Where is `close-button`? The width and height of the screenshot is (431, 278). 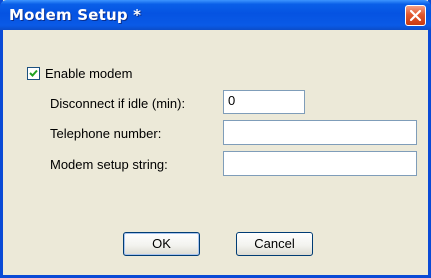
close-button is located at coordinates (415, 15).